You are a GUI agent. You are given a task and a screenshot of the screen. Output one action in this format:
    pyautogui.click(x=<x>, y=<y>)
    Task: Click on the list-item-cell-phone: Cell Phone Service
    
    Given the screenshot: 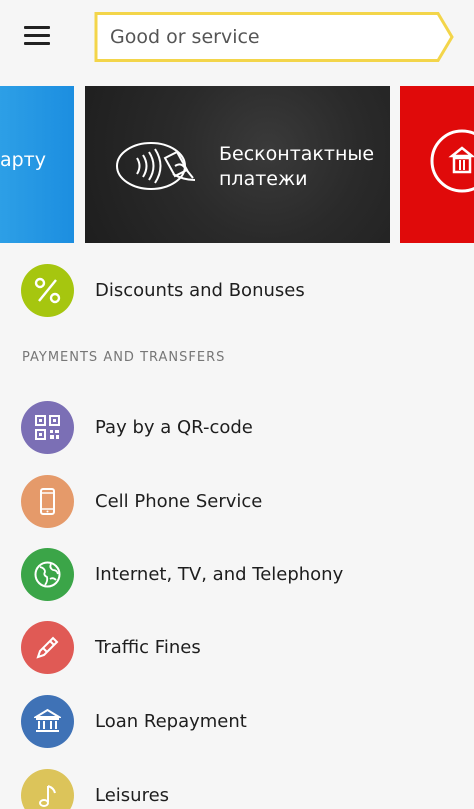 What is the action you would take?
    pyautogui.click(x=237, y=502)
    